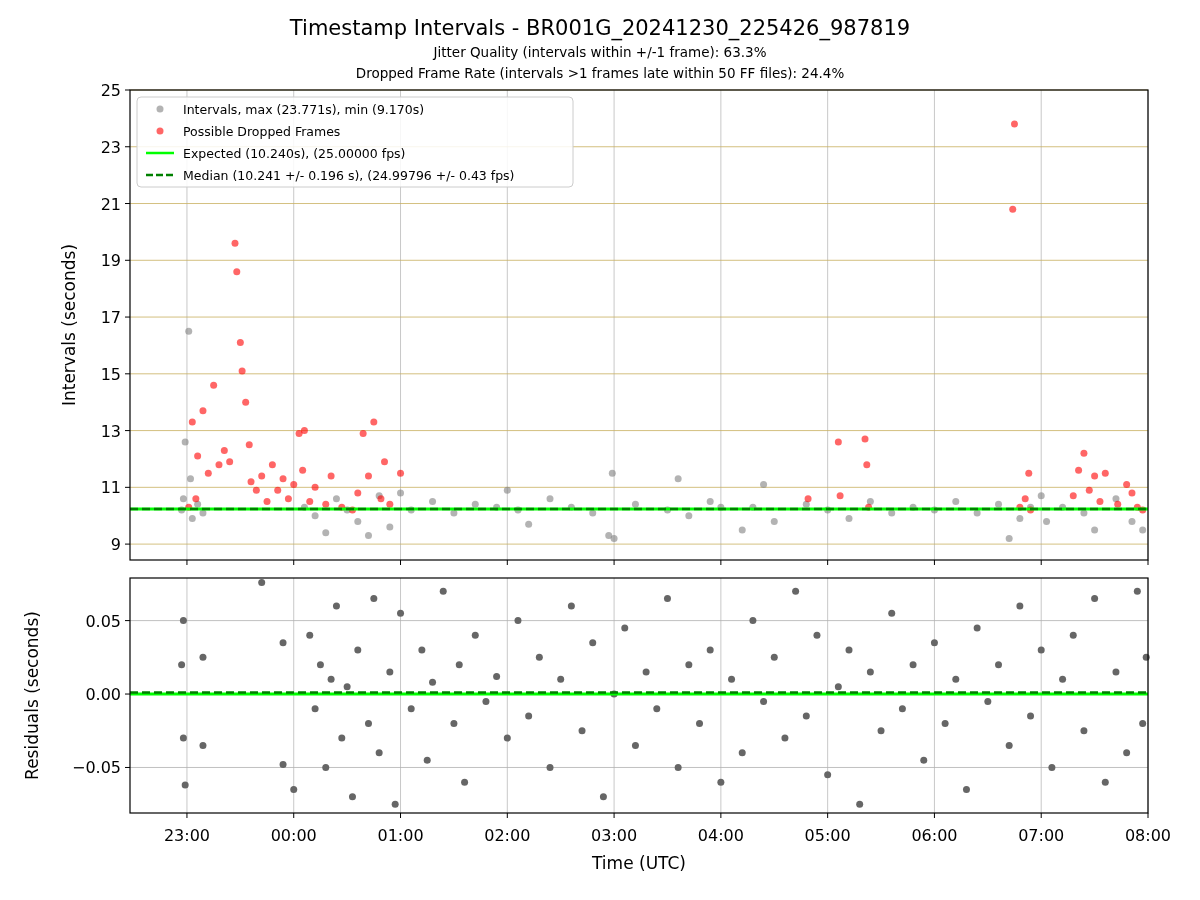 Image resolution: width=1200 pixels, height=900 pixels. What do you see at coordinates (110, 204) in the screenshot?
I see `y-tick-label: 21` at bounding box center [110, 204].